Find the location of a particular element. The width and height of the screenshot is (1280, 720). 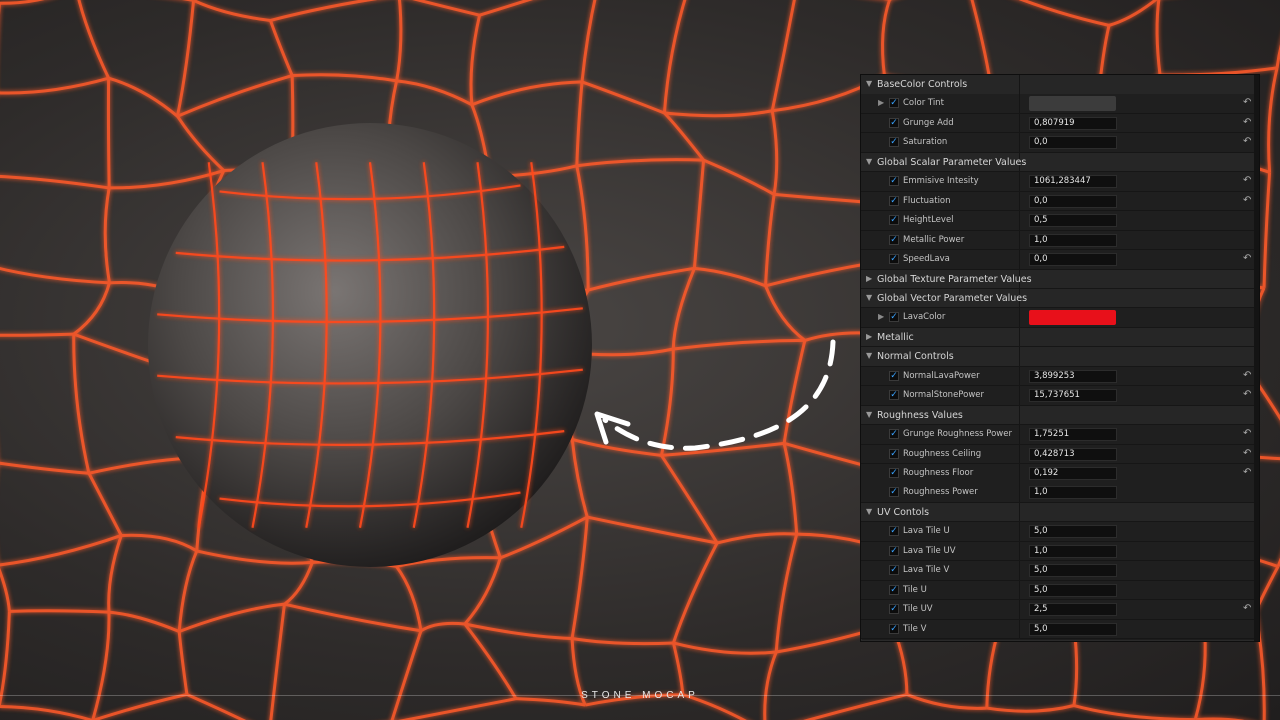

category-normal-controls: ▼ Normal Controls is located at coordinates (1057, 357).